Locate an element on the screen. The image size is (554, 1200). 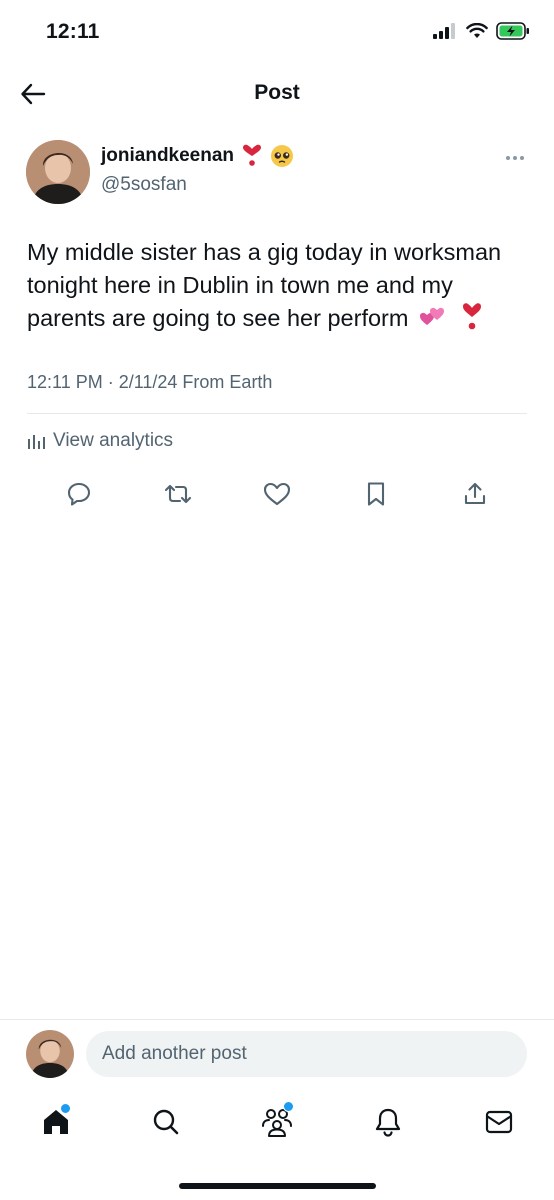
author-name-row: joniandkeenan is located at coordinates (197, 156).